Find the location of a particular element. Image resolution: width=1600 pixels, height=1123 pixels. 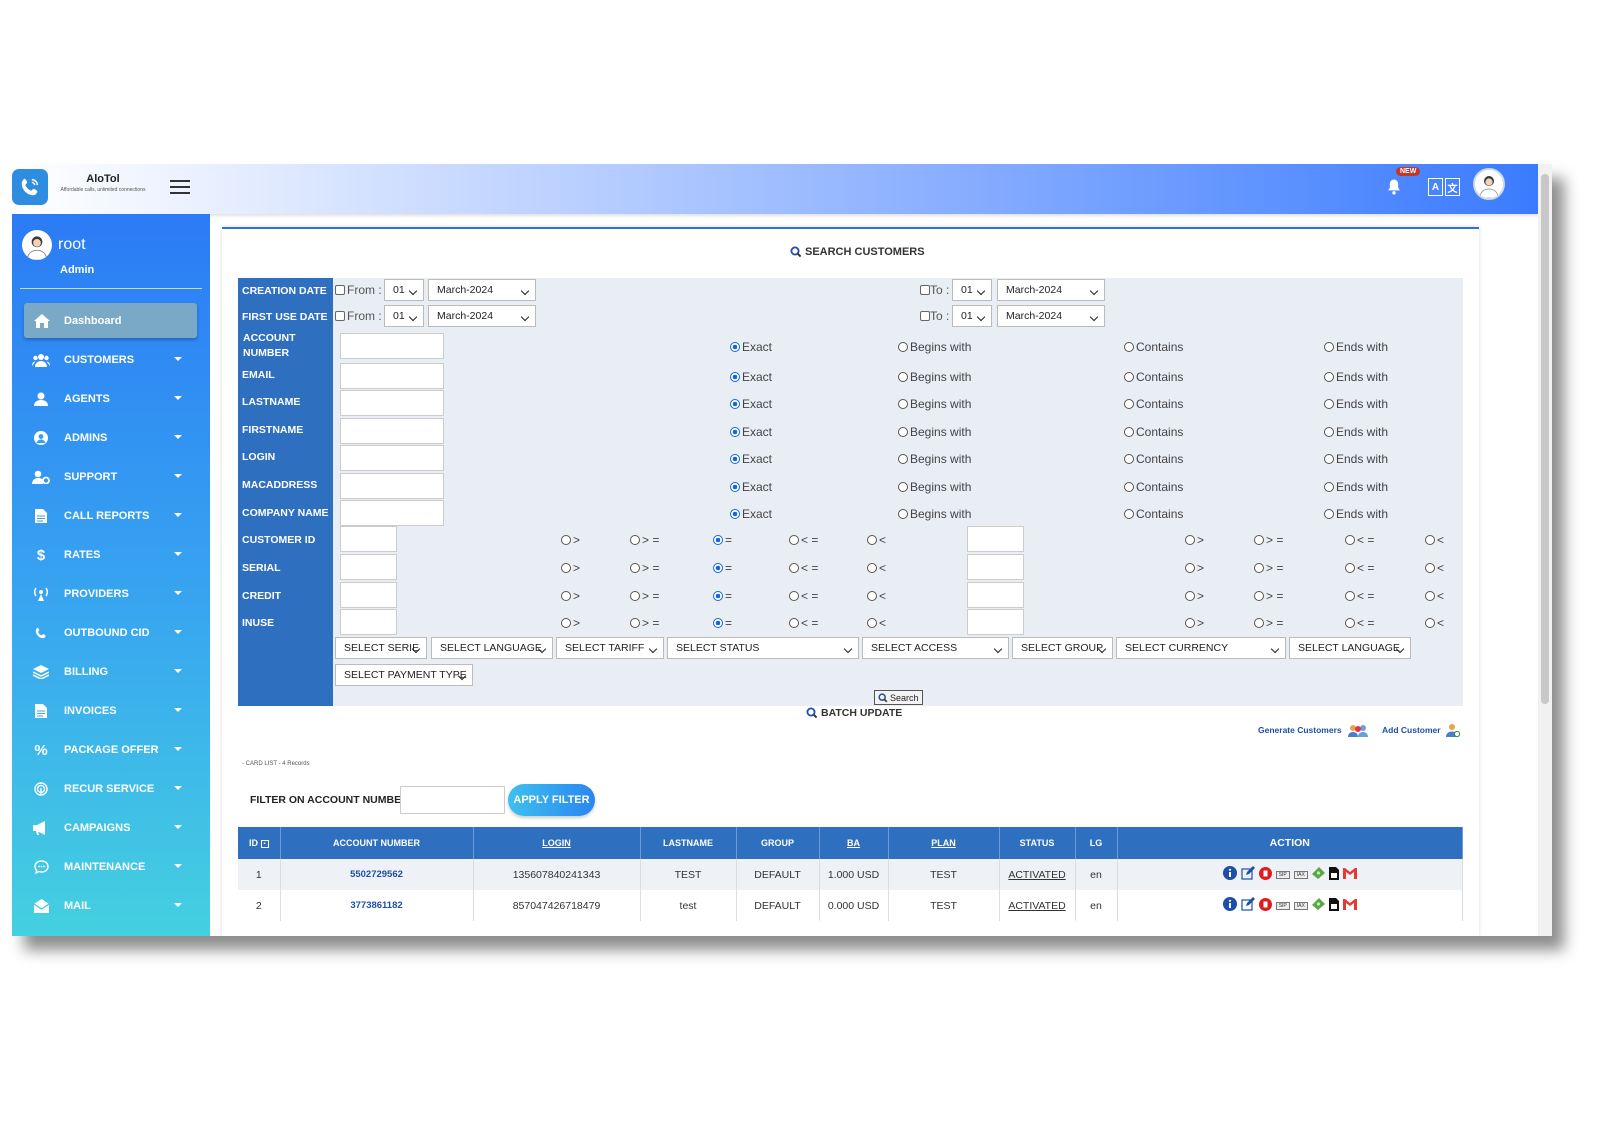

inuse-gte-radio-2: > = is located at coordinates (1268, 623).